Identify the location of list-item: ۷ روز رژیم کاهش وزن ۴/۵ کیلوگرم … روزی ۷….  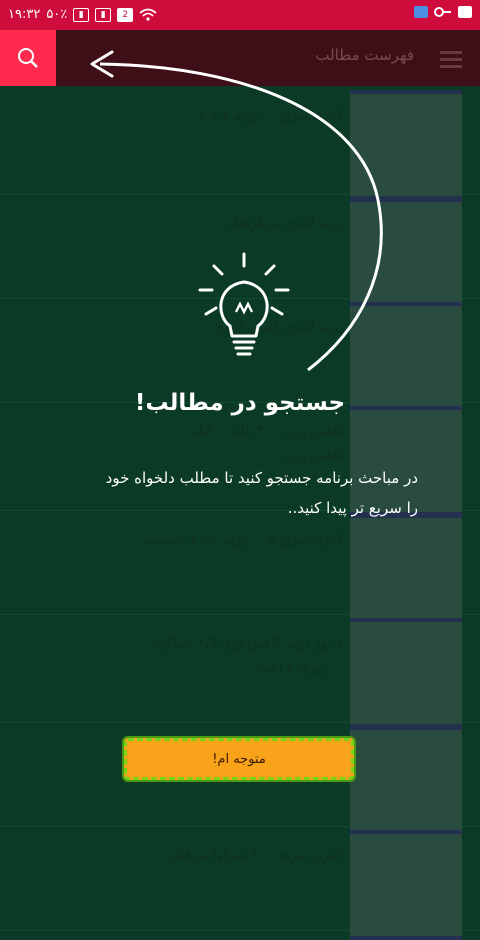
(240, 671).